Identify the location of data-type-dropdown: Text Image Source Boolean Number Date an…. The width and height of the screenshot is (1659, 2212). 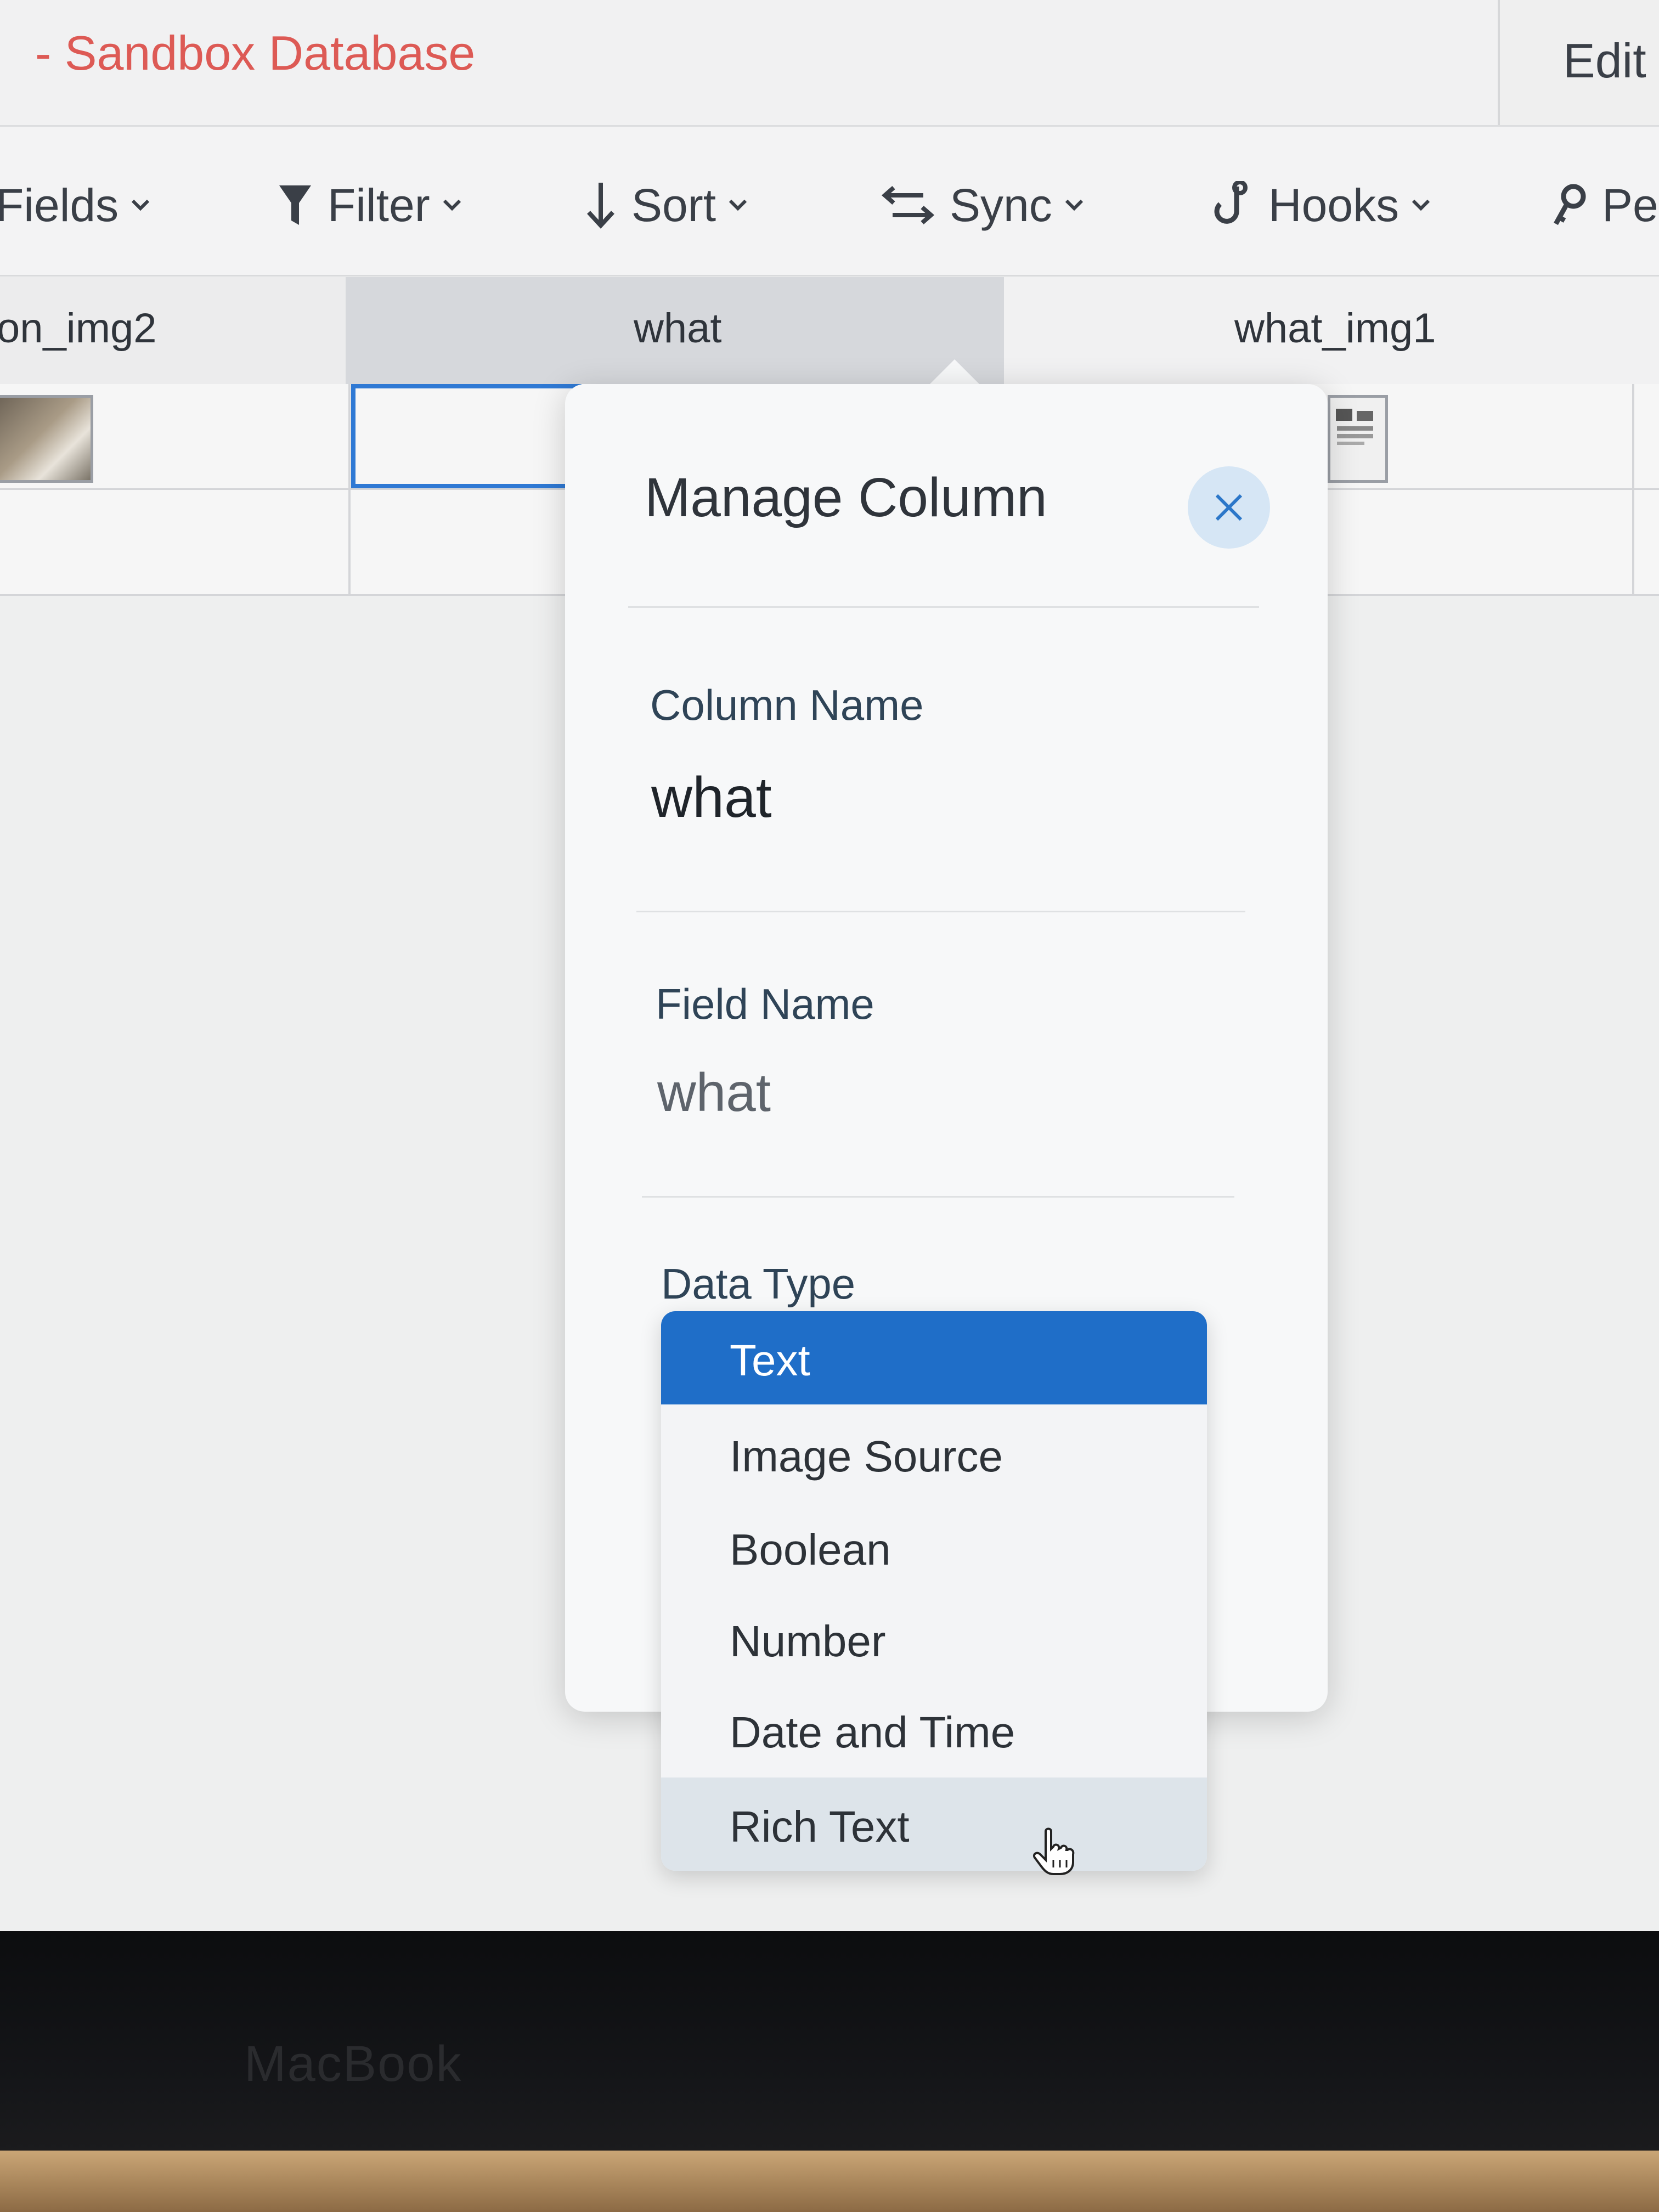
(934, 1591).